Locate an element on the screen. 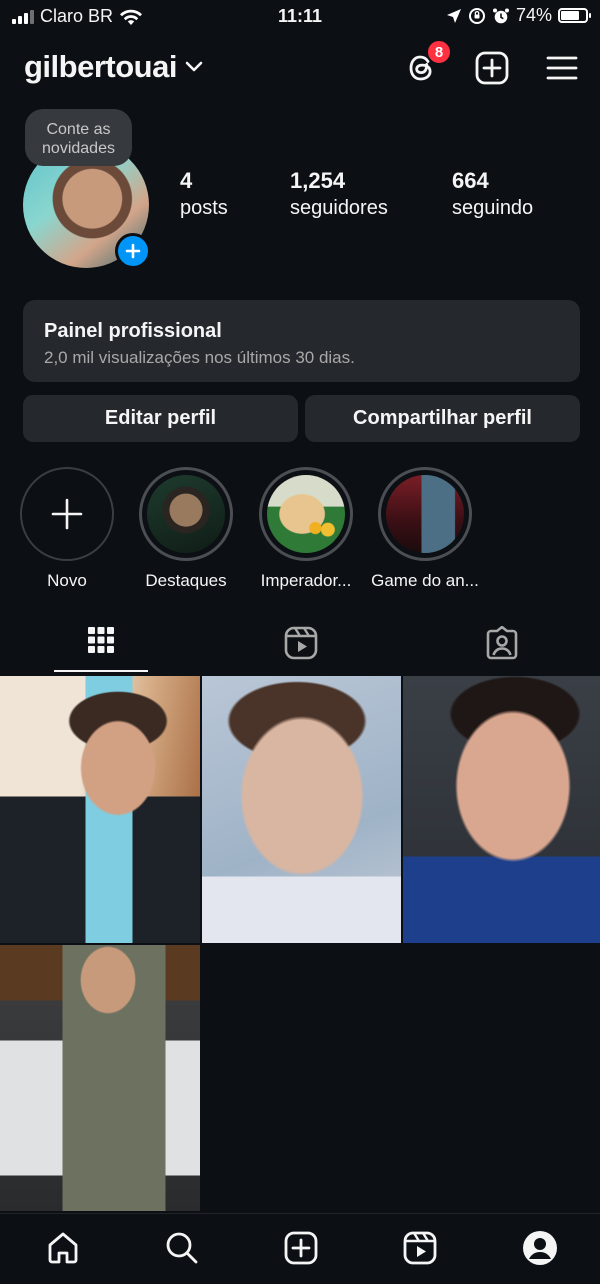  edit-profile-button: Editar perfil is located at coordinates (160, 418).